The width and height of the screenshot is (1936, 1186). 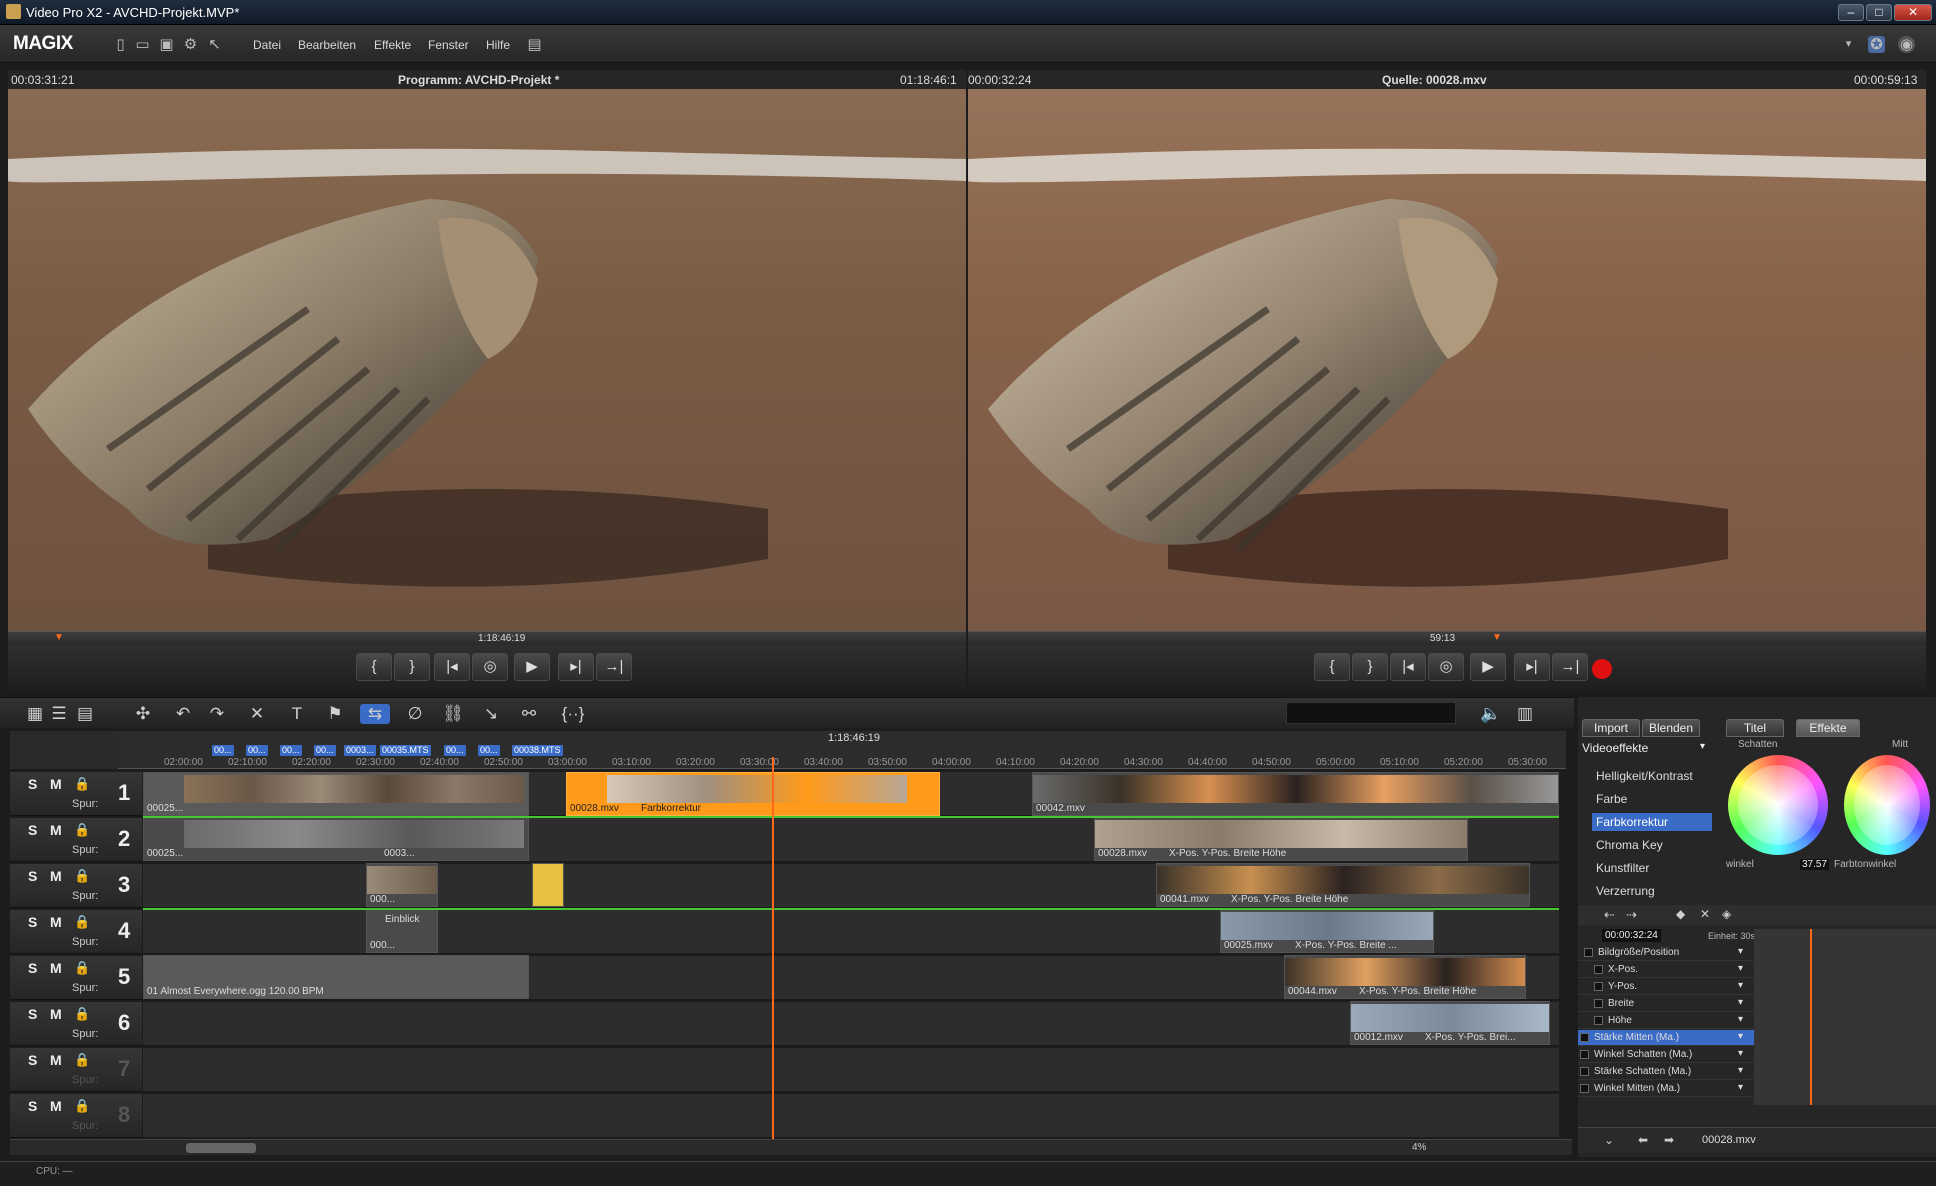 I want to click on add-keyframe-icon: ◆, so click(x=1680, y=914).